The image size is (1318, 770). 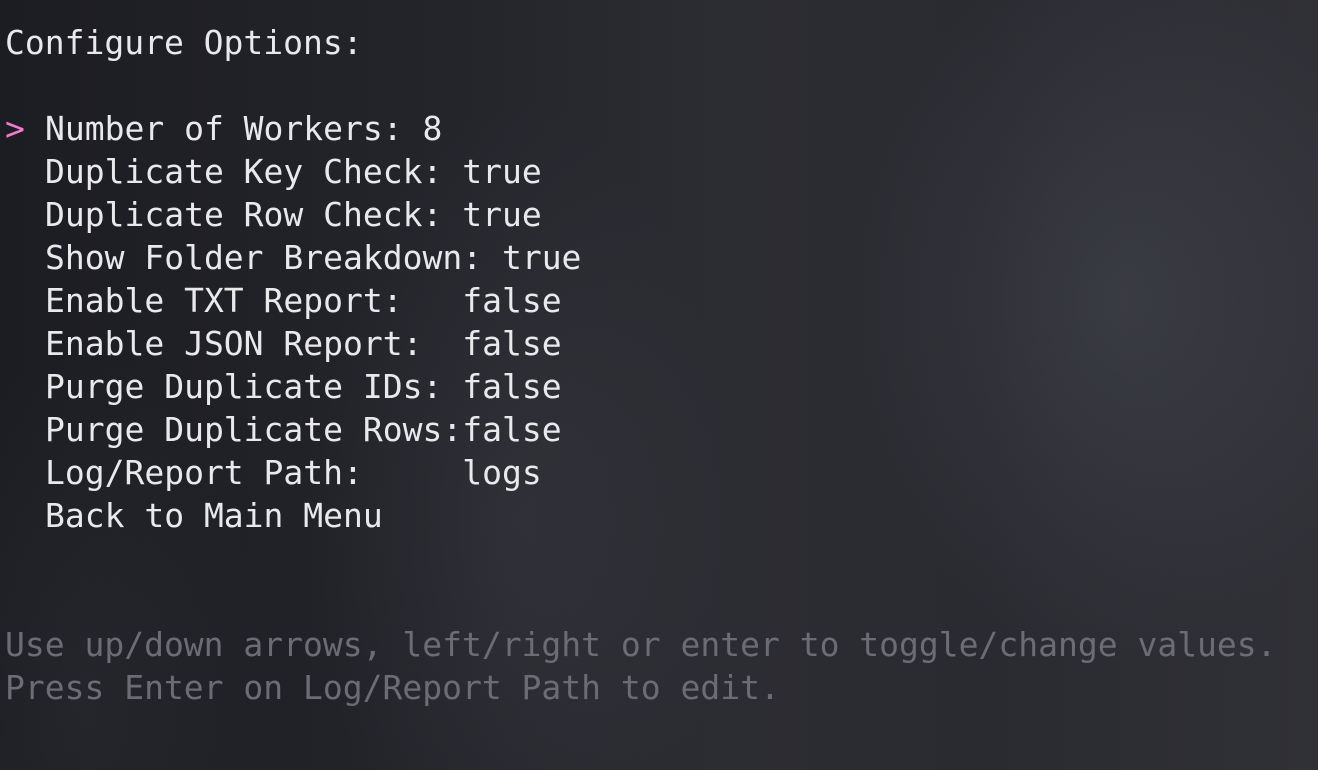 I want to click on menu-item-enable-txt-report: Enable TXT Report: false, so click(x=303, y=300).